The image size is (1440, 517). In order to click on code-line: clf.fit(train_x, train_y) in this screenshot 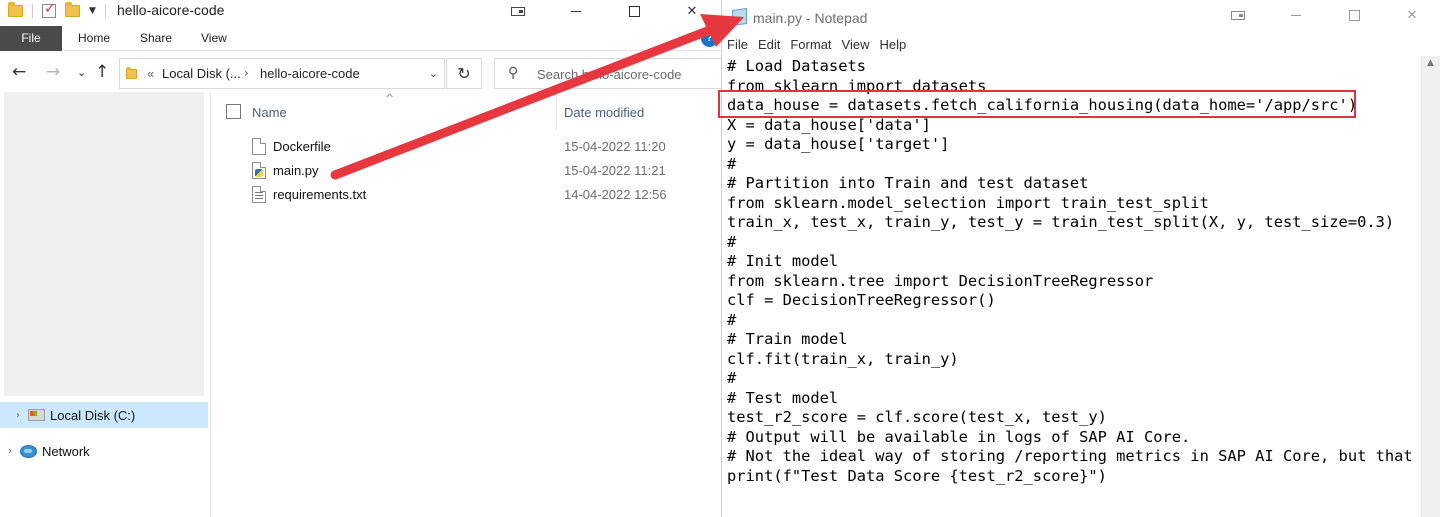, I will do `click(843, 358)`.